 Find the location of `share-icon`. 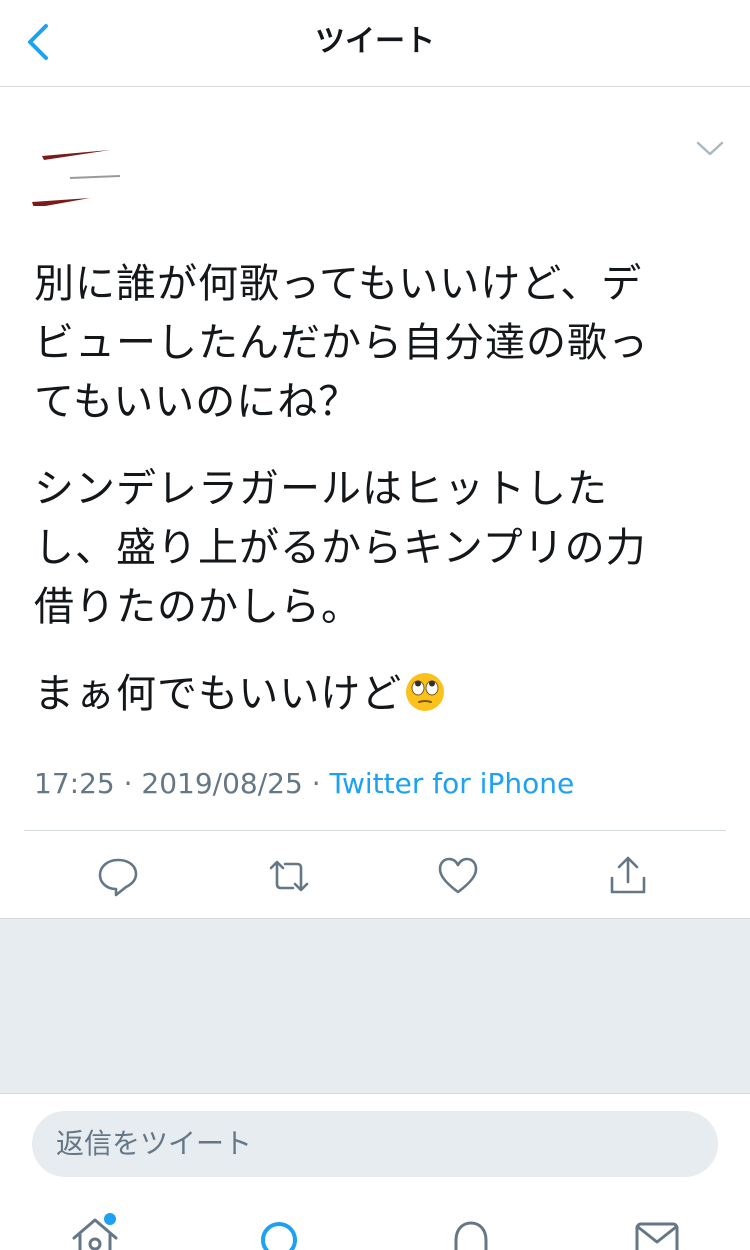

share-icon is located at coordinates (628, 875).